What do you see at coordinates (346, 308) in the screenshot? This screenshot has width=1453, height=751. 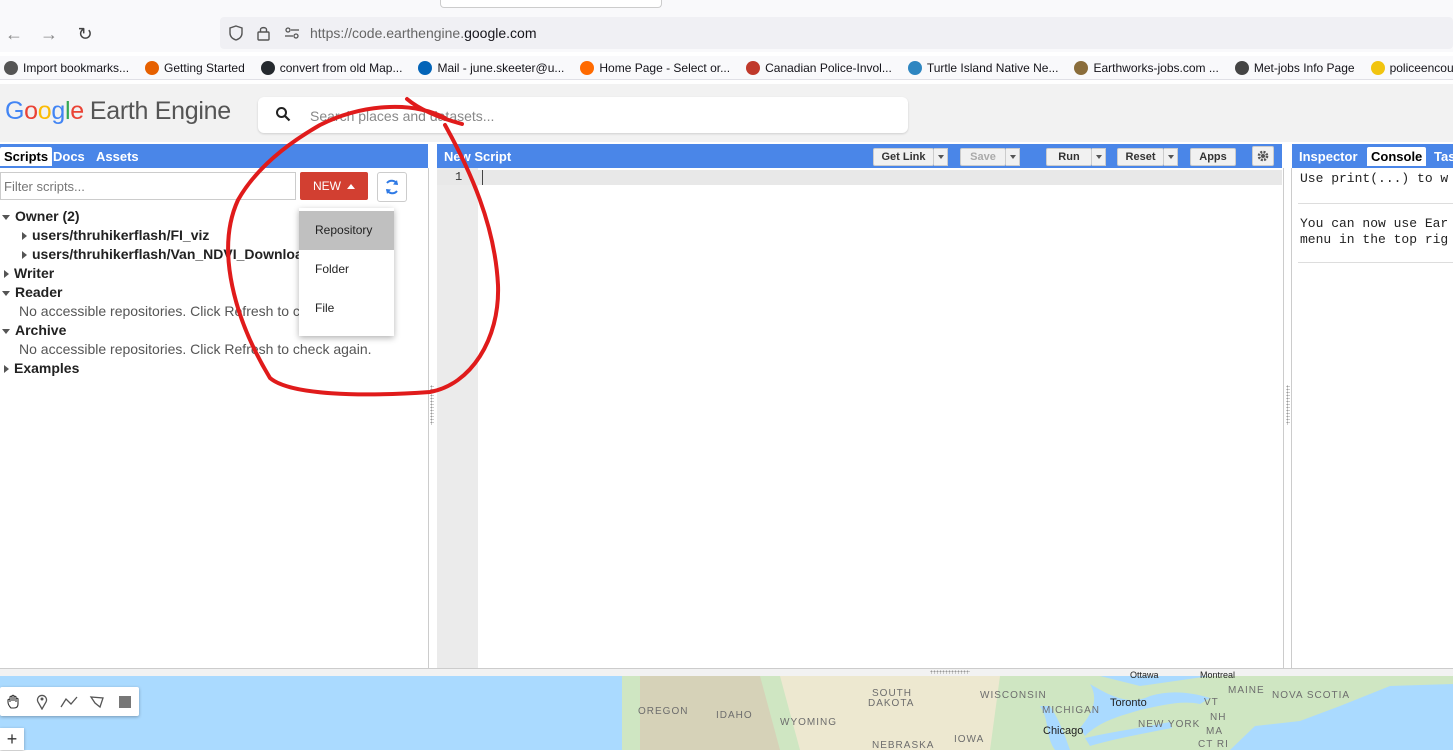 I see `menu-item-file: File` at bounding box center [346, 308].